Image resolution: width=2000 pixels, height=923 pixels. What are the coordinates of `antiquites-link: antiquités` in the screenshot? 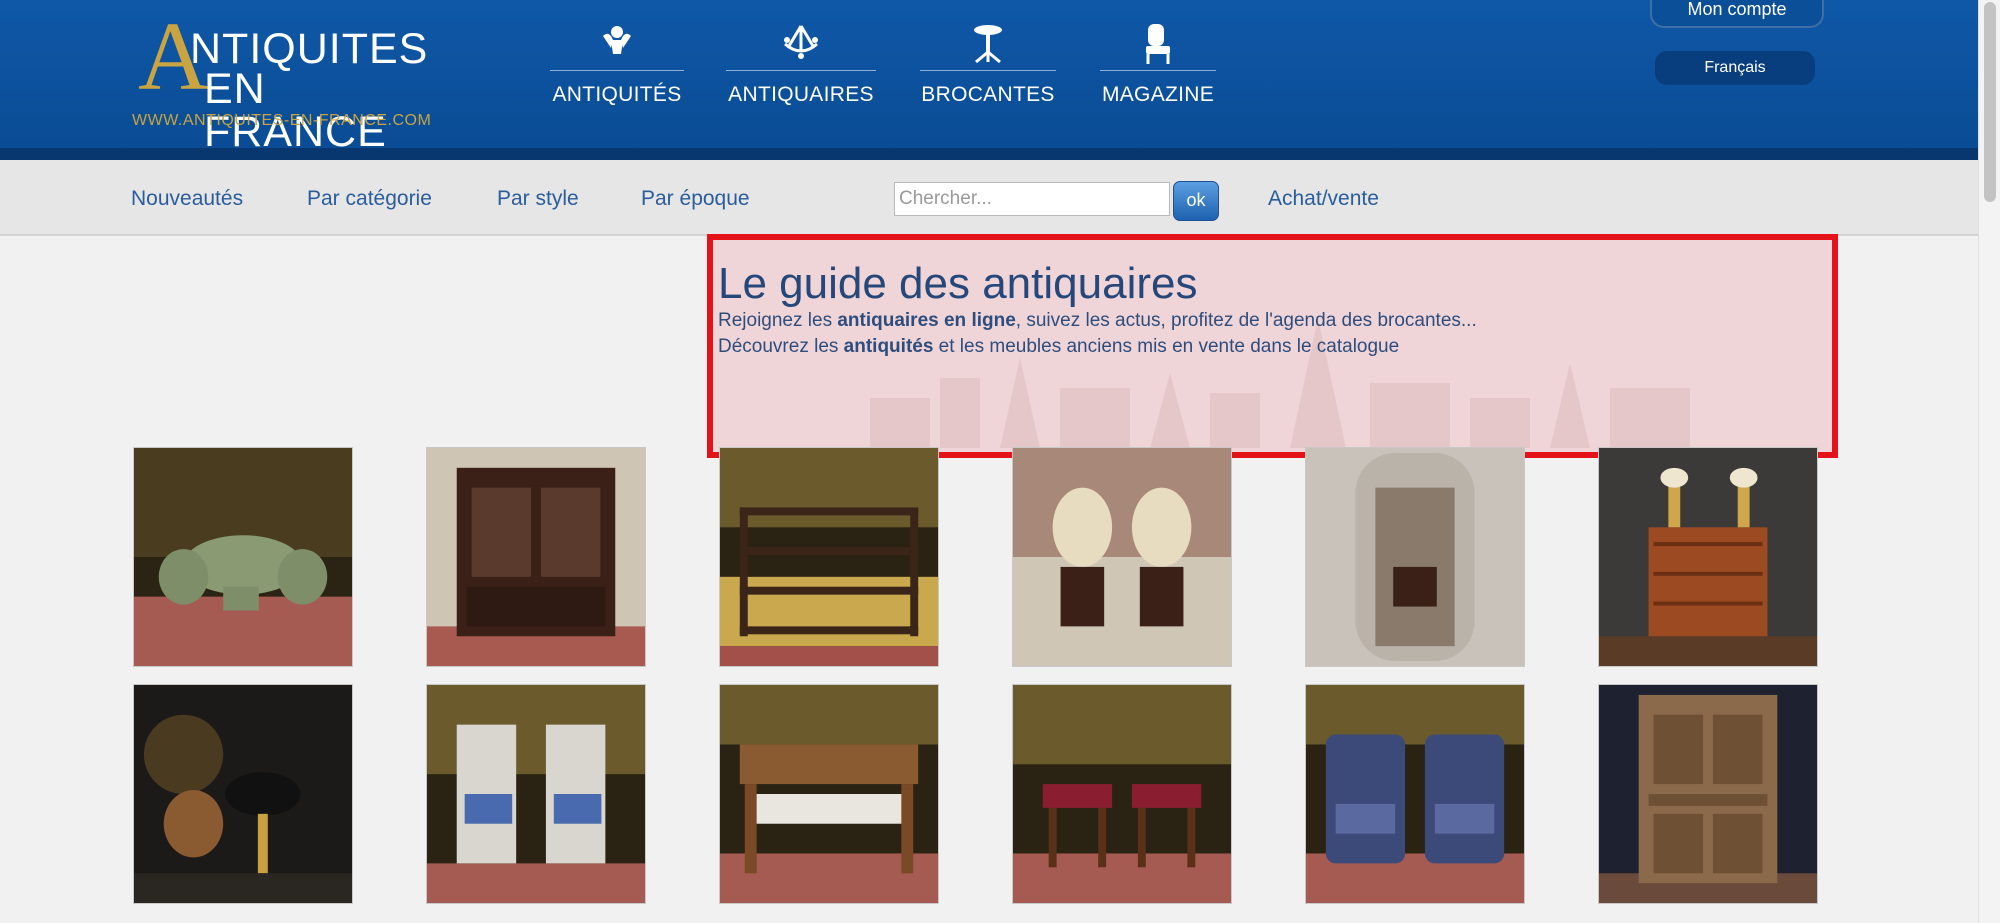 It's located at (889, 346).